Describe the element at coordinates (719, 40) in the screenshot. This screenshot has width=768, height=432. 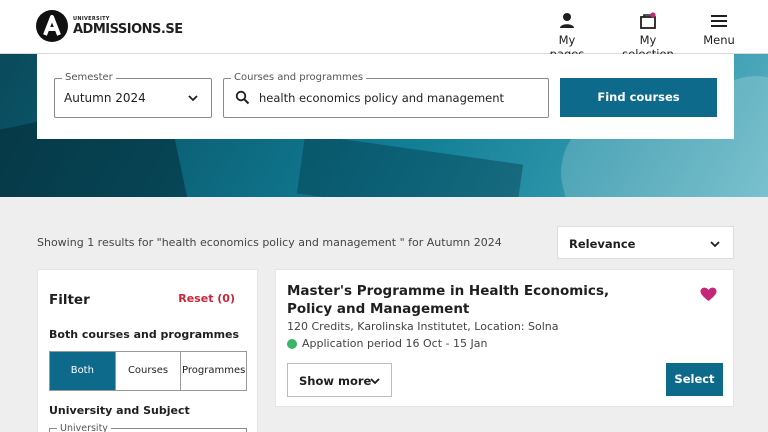
I see `menu-label: Menu` at that location.